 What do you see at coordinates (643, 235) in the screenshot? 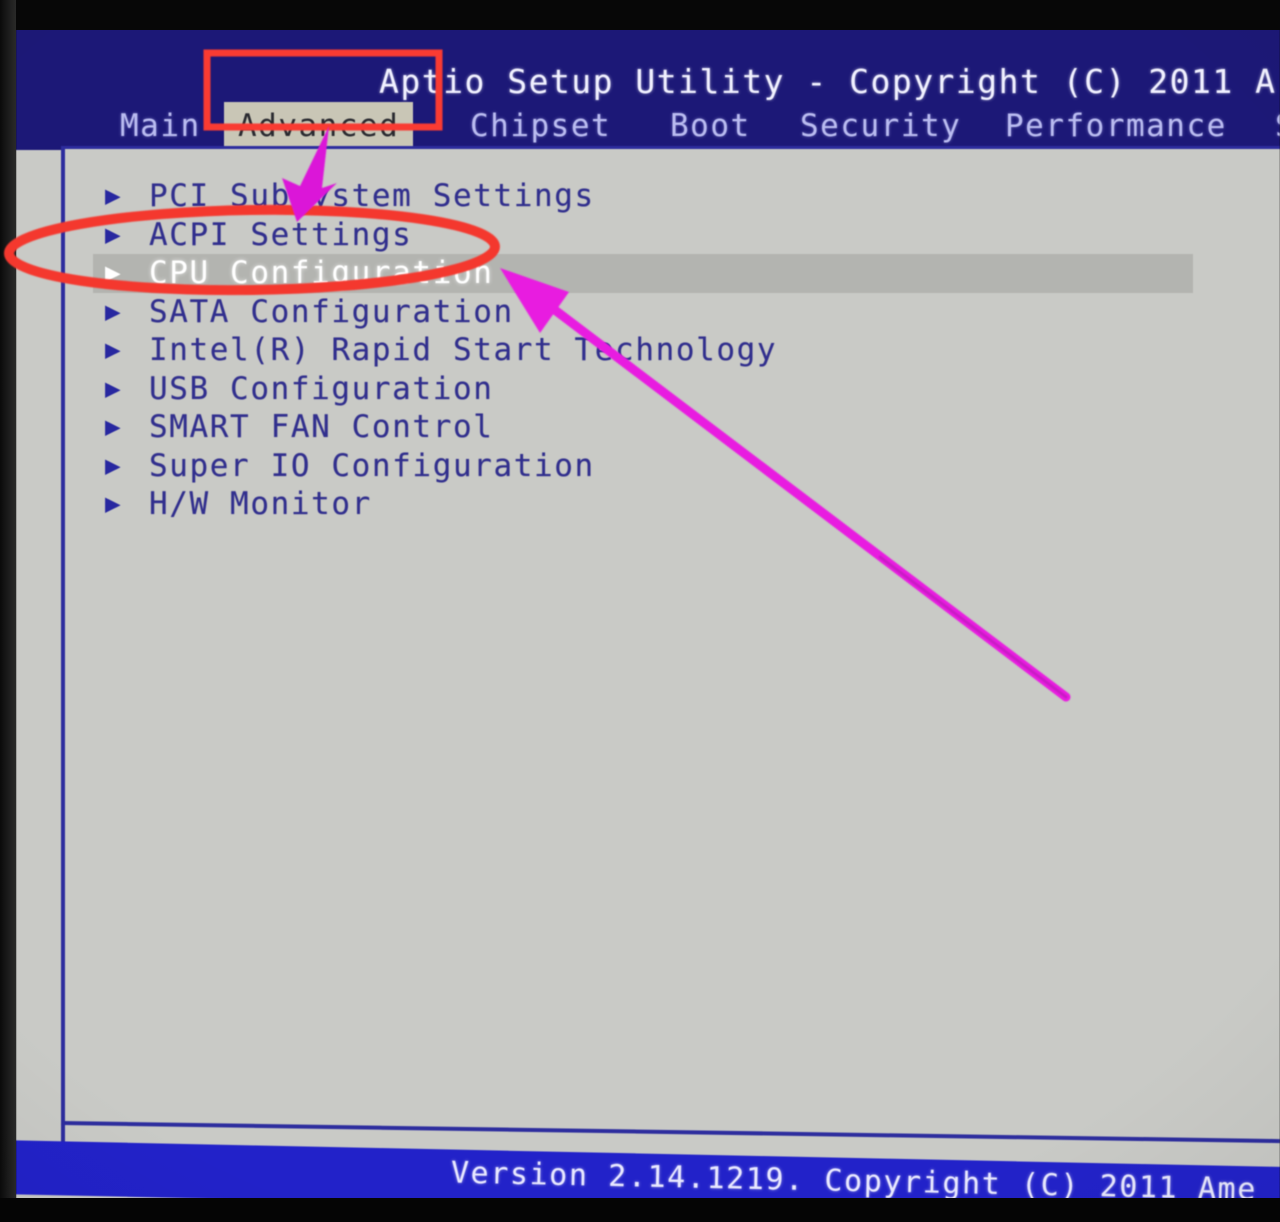
I see `menu-item-acpi-settings: ▶ ACPI Settings` at bounding box center [643, 235].